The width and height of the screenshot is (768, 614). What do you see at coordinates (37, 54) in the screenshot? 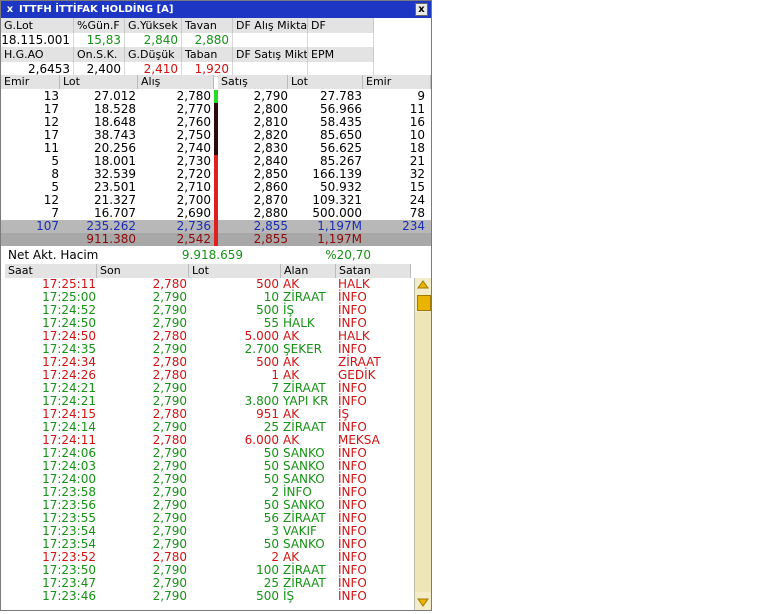
I see `summary-label: H.G.AO` at bounding box center [37, 54].